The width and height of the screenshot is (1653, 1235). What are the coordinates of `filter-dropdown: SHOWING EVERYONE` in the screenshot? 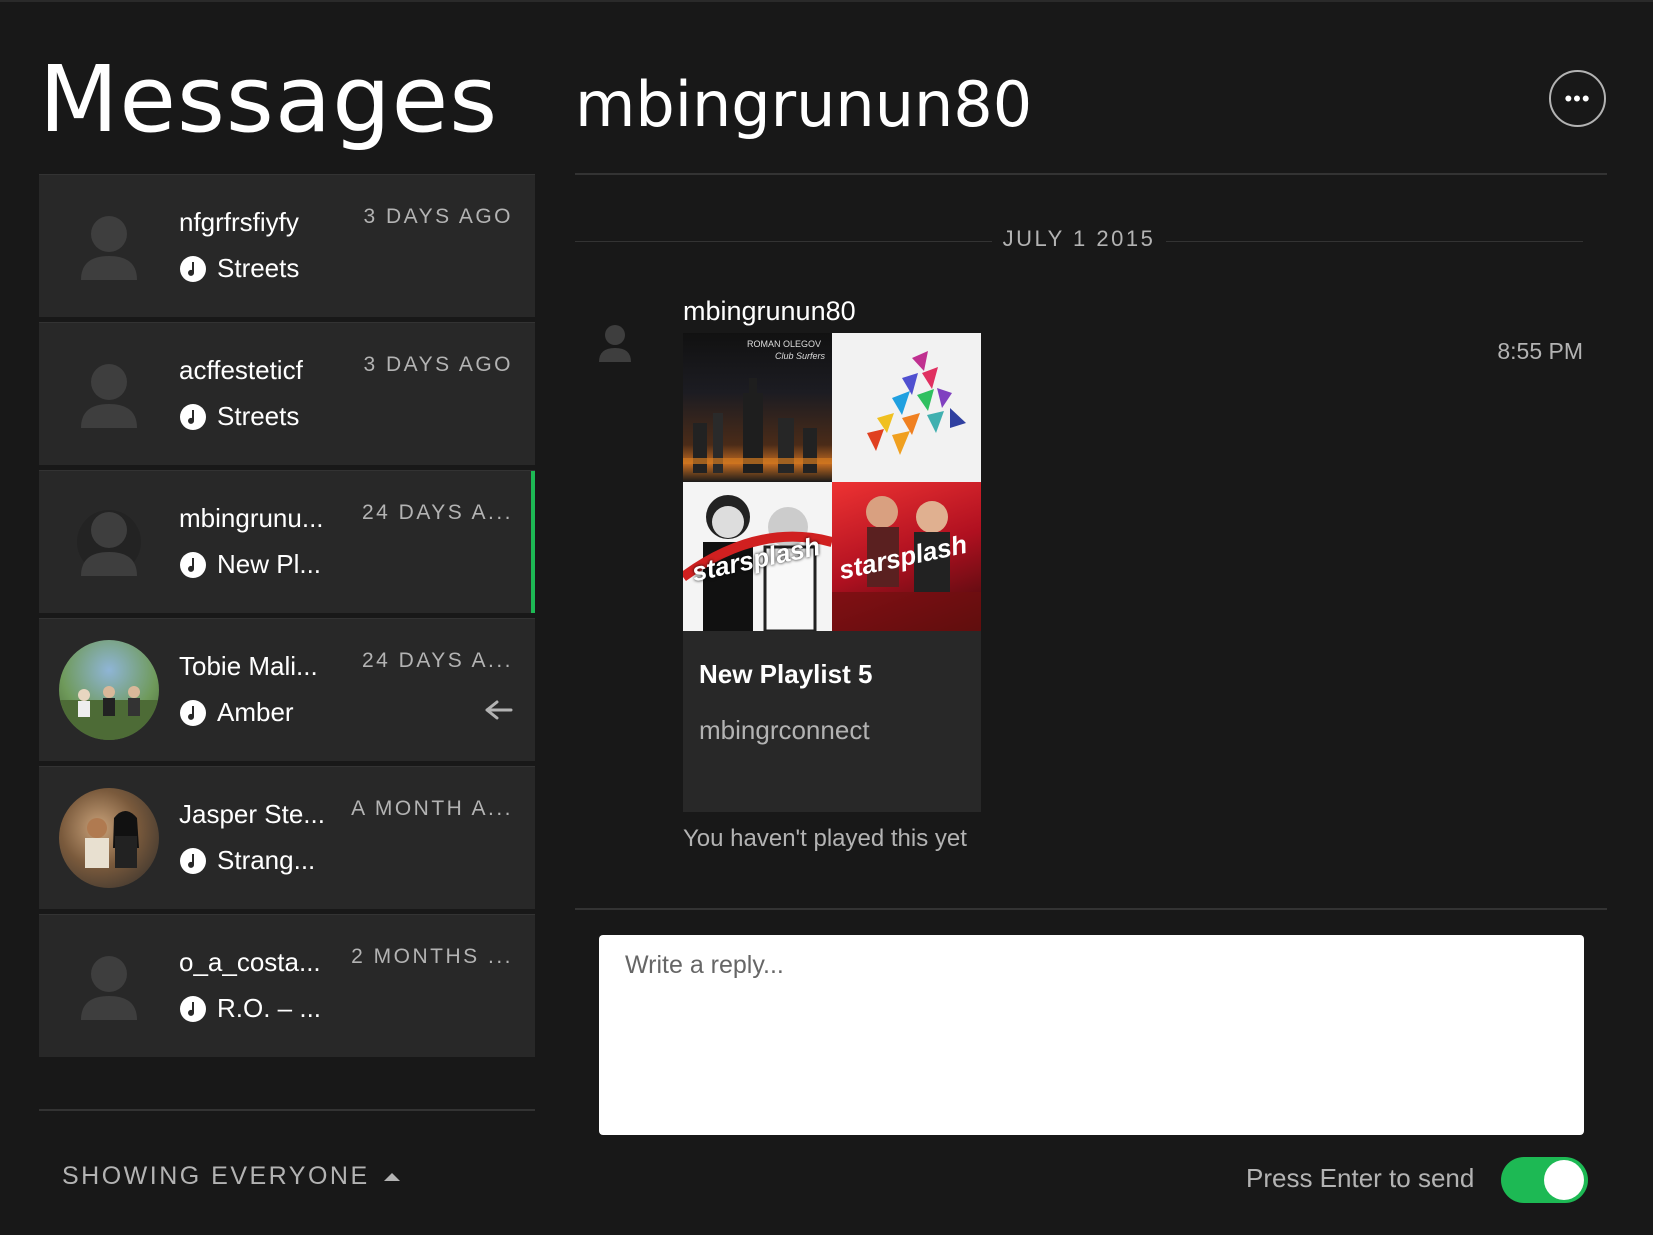 It's located at (231, 1176).